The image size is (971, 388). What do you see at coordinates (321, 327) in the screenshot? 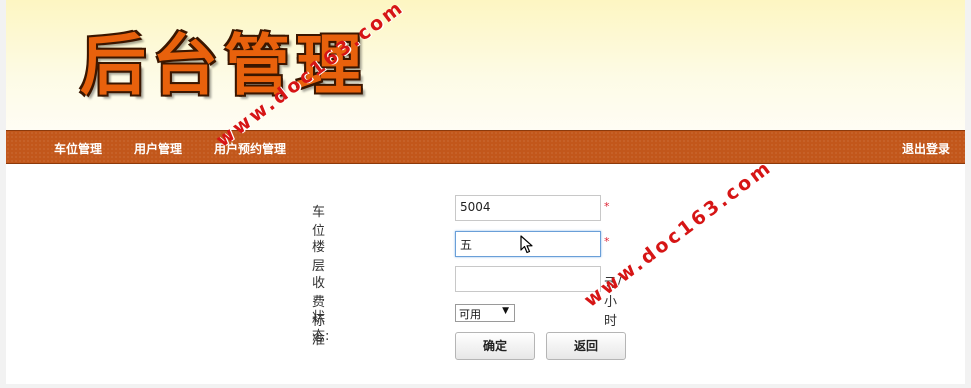
I see `status-label: 状态:` at bounding box center [321, 327].